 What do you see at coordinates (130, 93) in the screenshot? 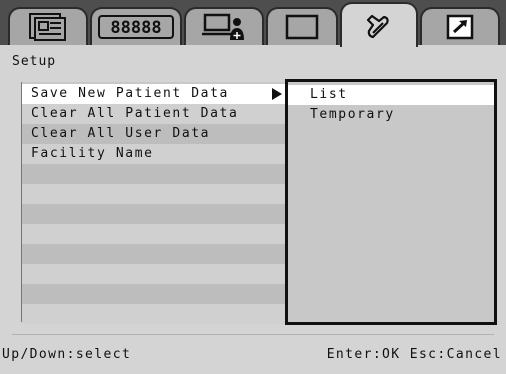
I see `menu-item-label: Save New Patient Data` at bounding box center [130, 93].